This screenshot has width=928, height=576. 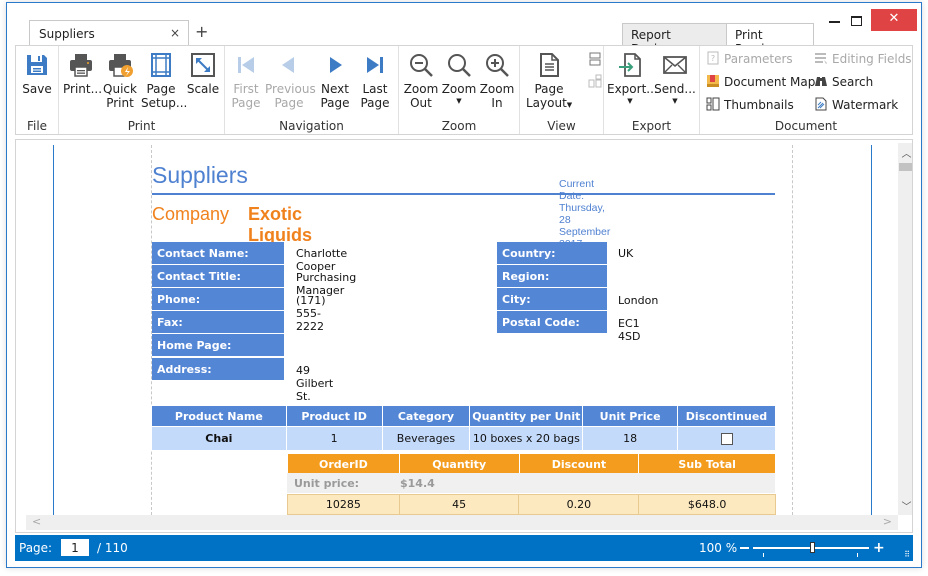 I want to click on editing-fields-icon, so click(x=821, y=58).